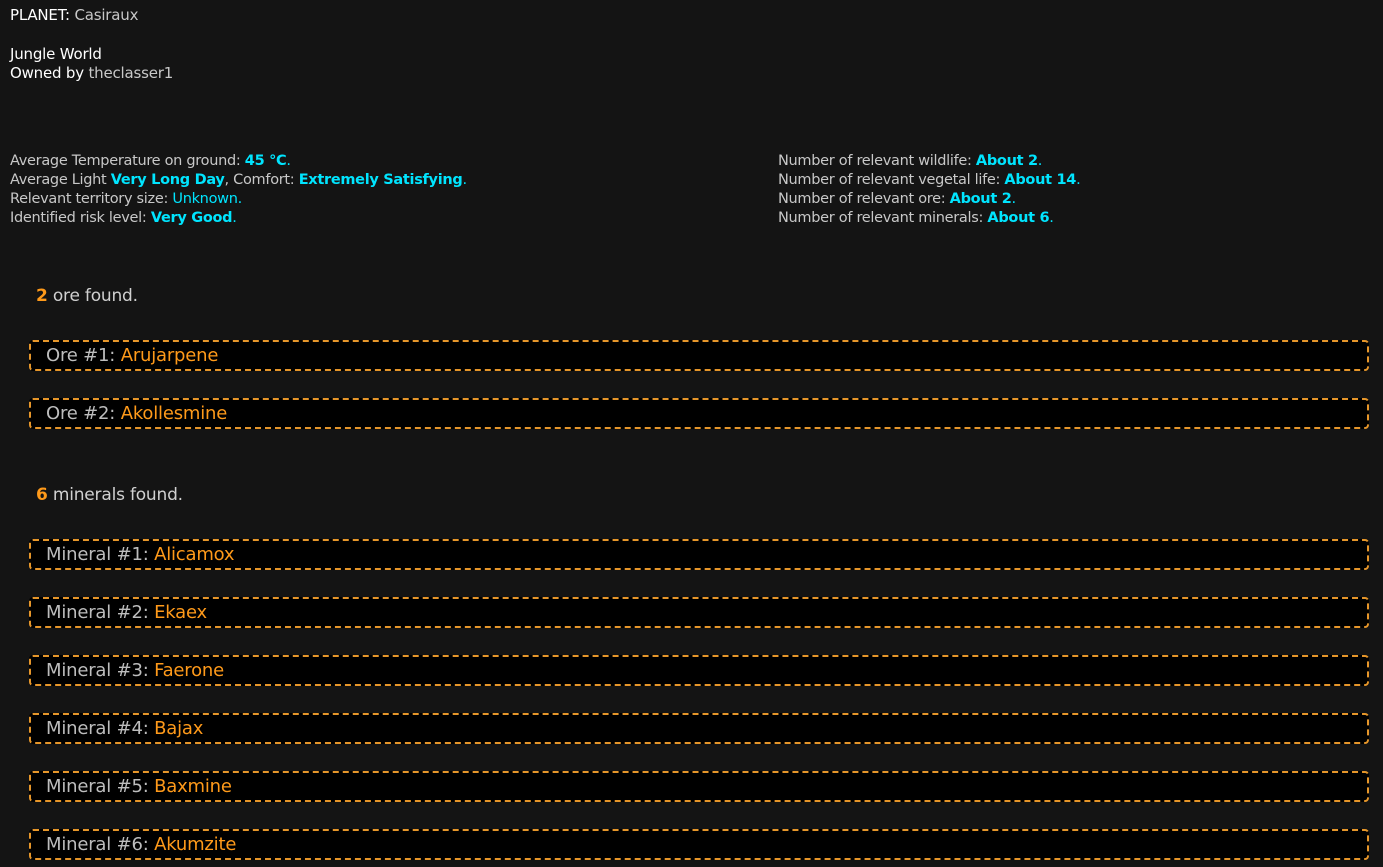  I want to click on mineral-item: Mineral #4: Bajax, so click(699, 728).